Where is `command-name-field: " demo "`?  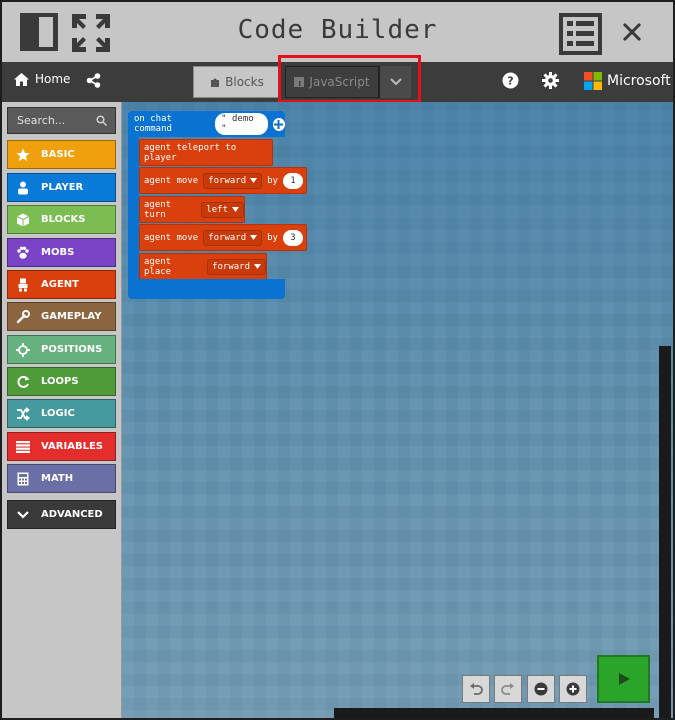
command-name-field: " demo " is located at coordinates (241, 124).